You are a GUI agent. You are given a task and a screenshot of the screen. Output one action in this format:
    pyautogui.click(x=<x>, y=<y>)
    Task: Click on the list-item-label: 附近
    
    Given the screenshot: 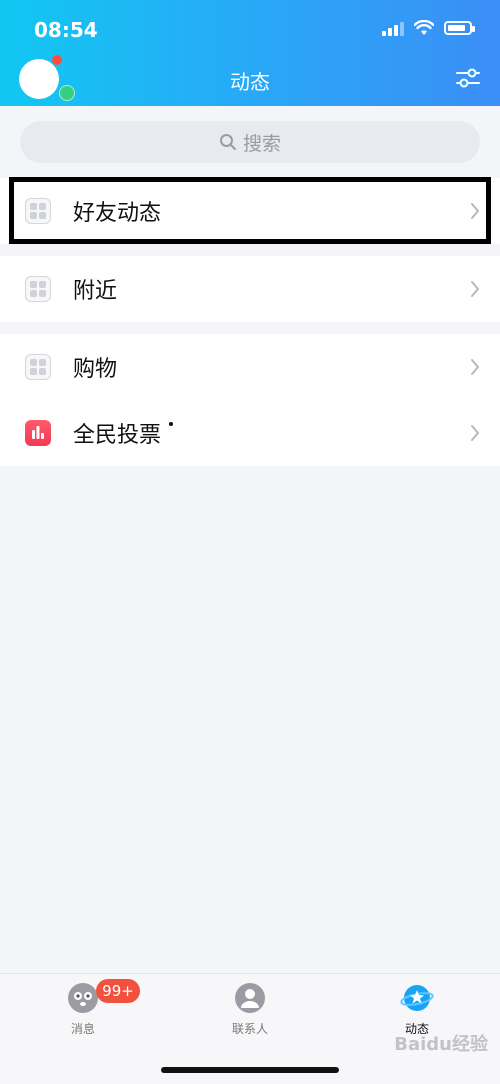 What is the action you would take?
    pyautogui.click(x=95, y=291)
    